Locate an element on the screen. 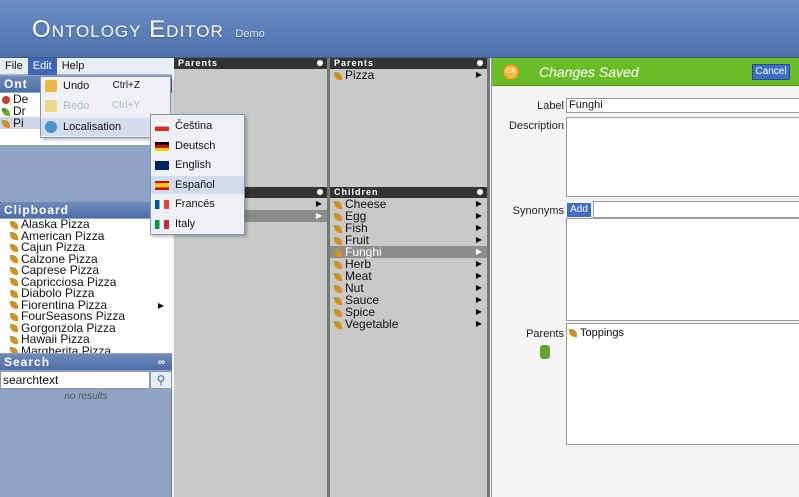 The width and height of the screenshot is (799, 497). menu-file: File is located at coordinates (14, 66).